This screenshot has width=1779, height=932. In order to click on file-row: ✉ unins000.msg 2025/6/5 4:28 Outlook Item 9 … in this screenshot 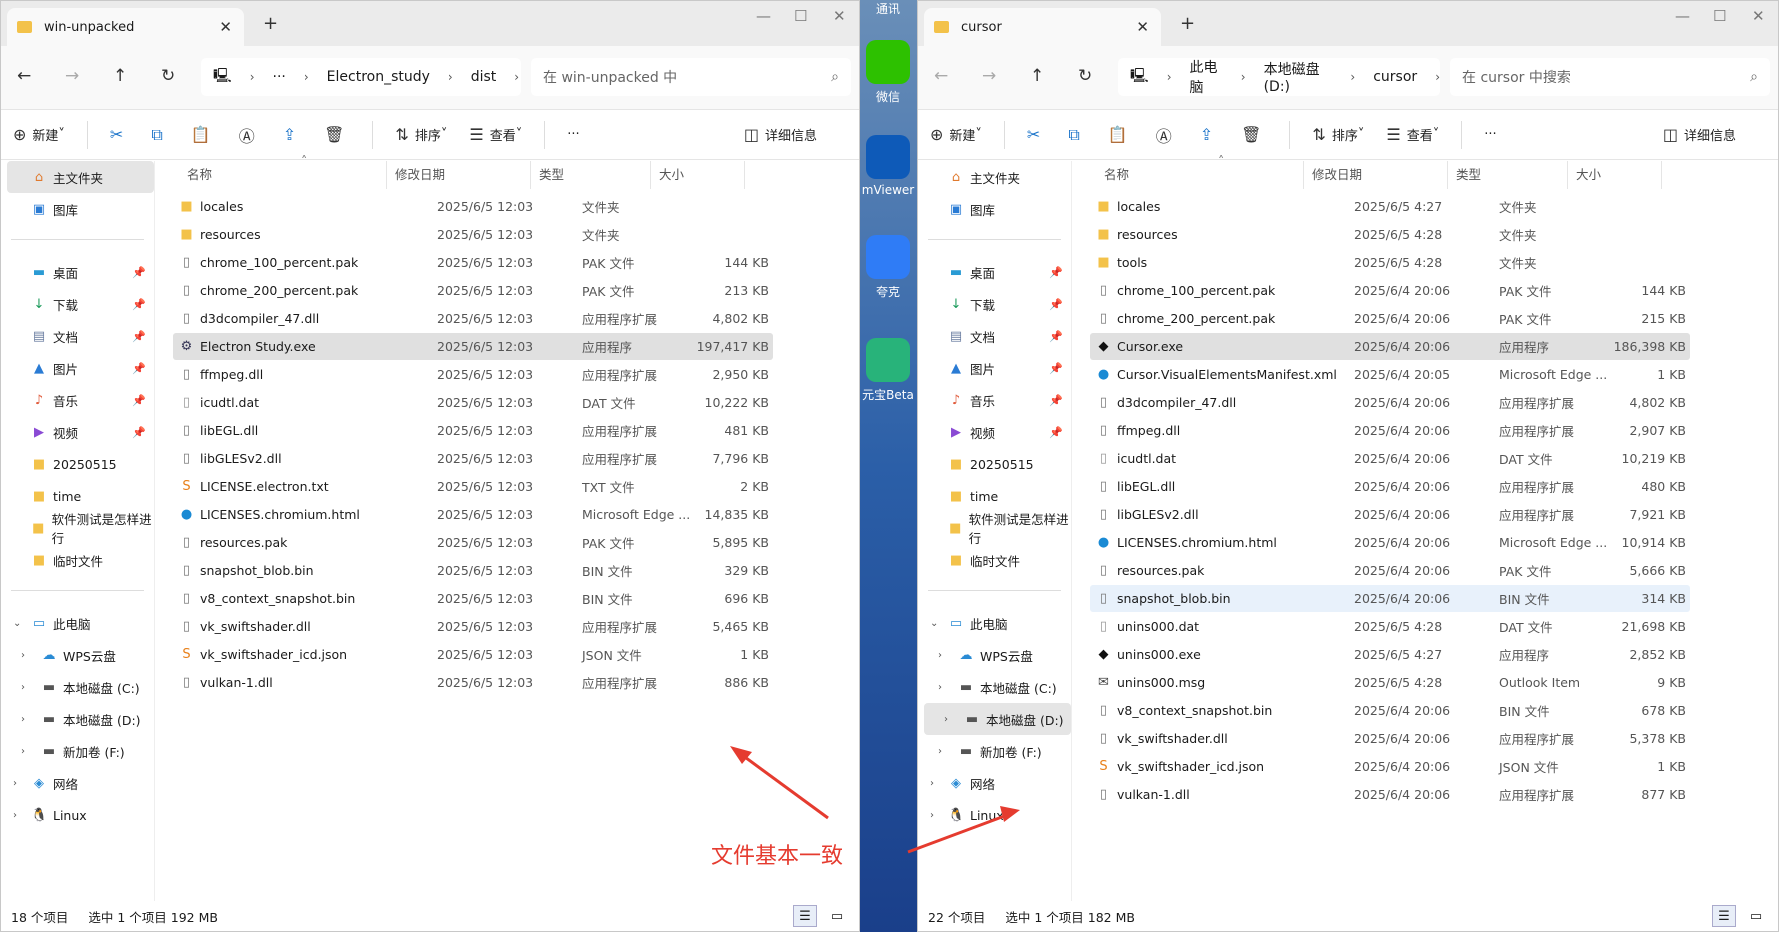, I will do `click(1390, 682)`.